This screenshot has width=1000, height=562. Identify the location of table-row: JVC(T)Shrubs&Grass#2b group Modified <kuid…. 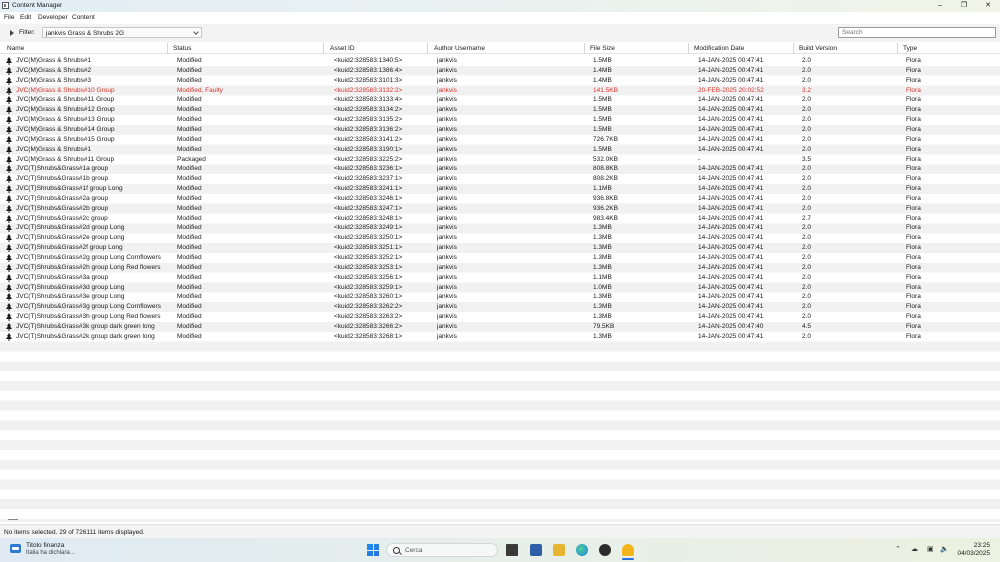
(500, 209).